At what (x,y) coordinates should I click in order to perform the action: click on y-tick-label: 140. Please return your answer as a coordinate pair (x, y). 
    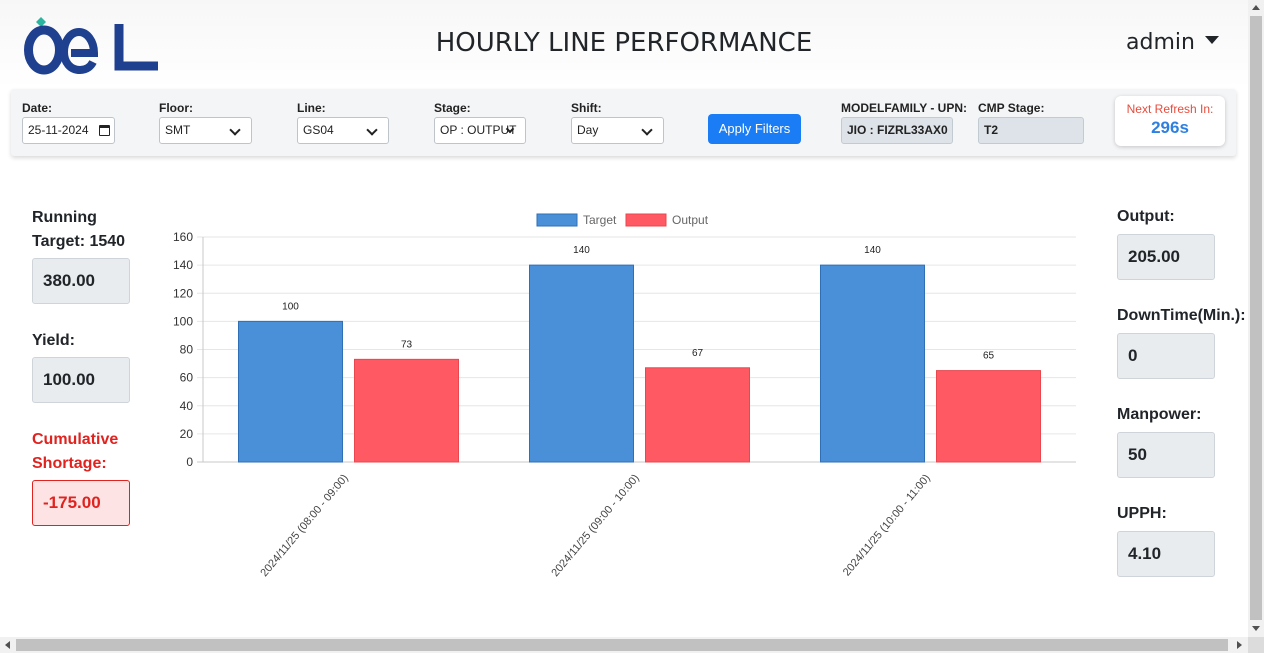
    Looking at the image, I should click on (183, 265).